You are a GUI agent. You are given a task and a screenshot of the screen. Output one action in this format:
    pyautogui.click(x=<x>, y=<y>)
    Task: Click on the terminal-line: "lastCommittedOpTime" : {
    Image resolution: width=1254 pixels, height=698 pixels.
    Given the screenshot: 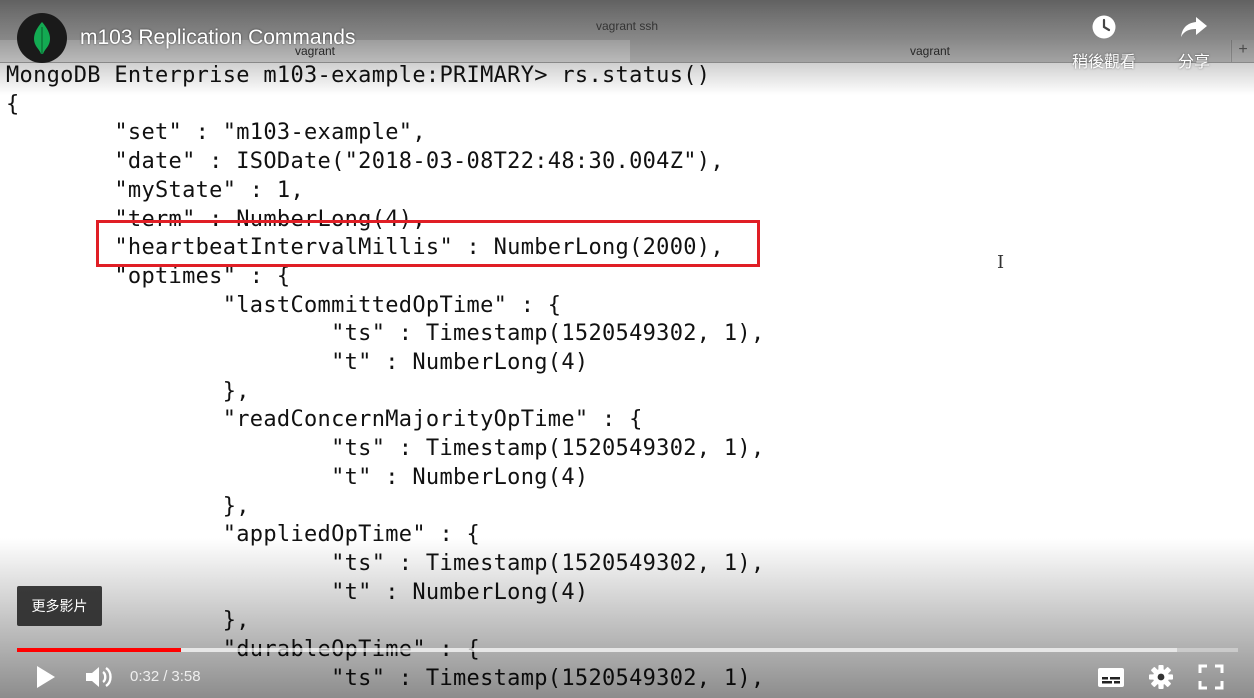 What is the action you would take?
    pyautogui.click(x=284, y=305)
    